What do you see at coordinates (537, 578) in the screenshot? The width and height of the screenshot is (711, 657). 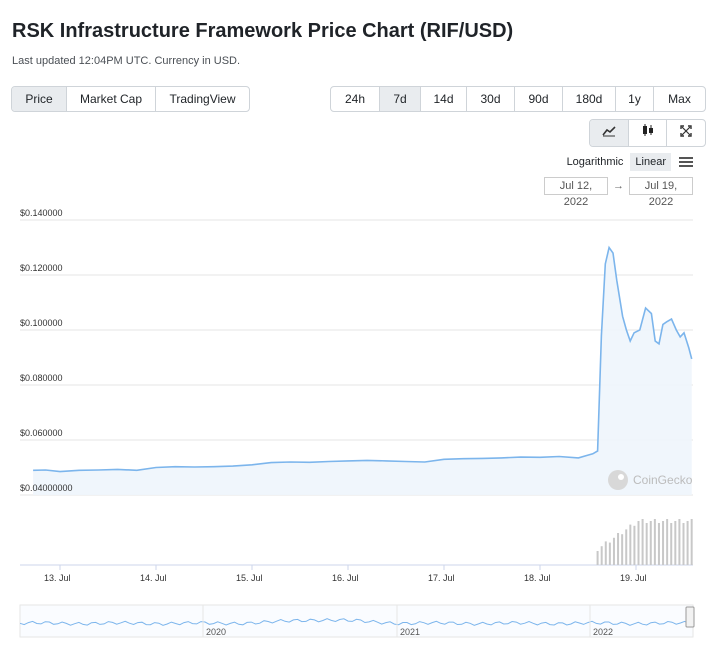 I see `x-tick-label: 18. Jul` at bounding box center [537, 578].